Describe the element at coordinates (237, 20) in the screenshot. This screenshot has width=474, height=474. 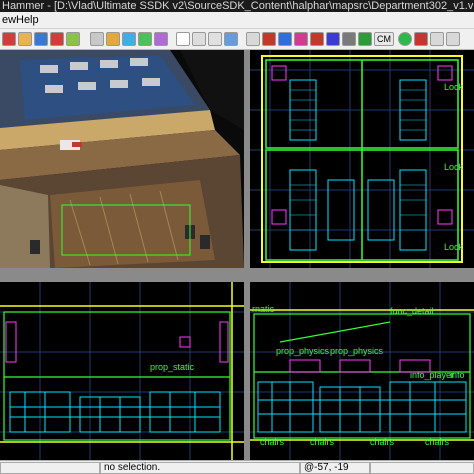
I see `menu-bar: ew Help` at that location.